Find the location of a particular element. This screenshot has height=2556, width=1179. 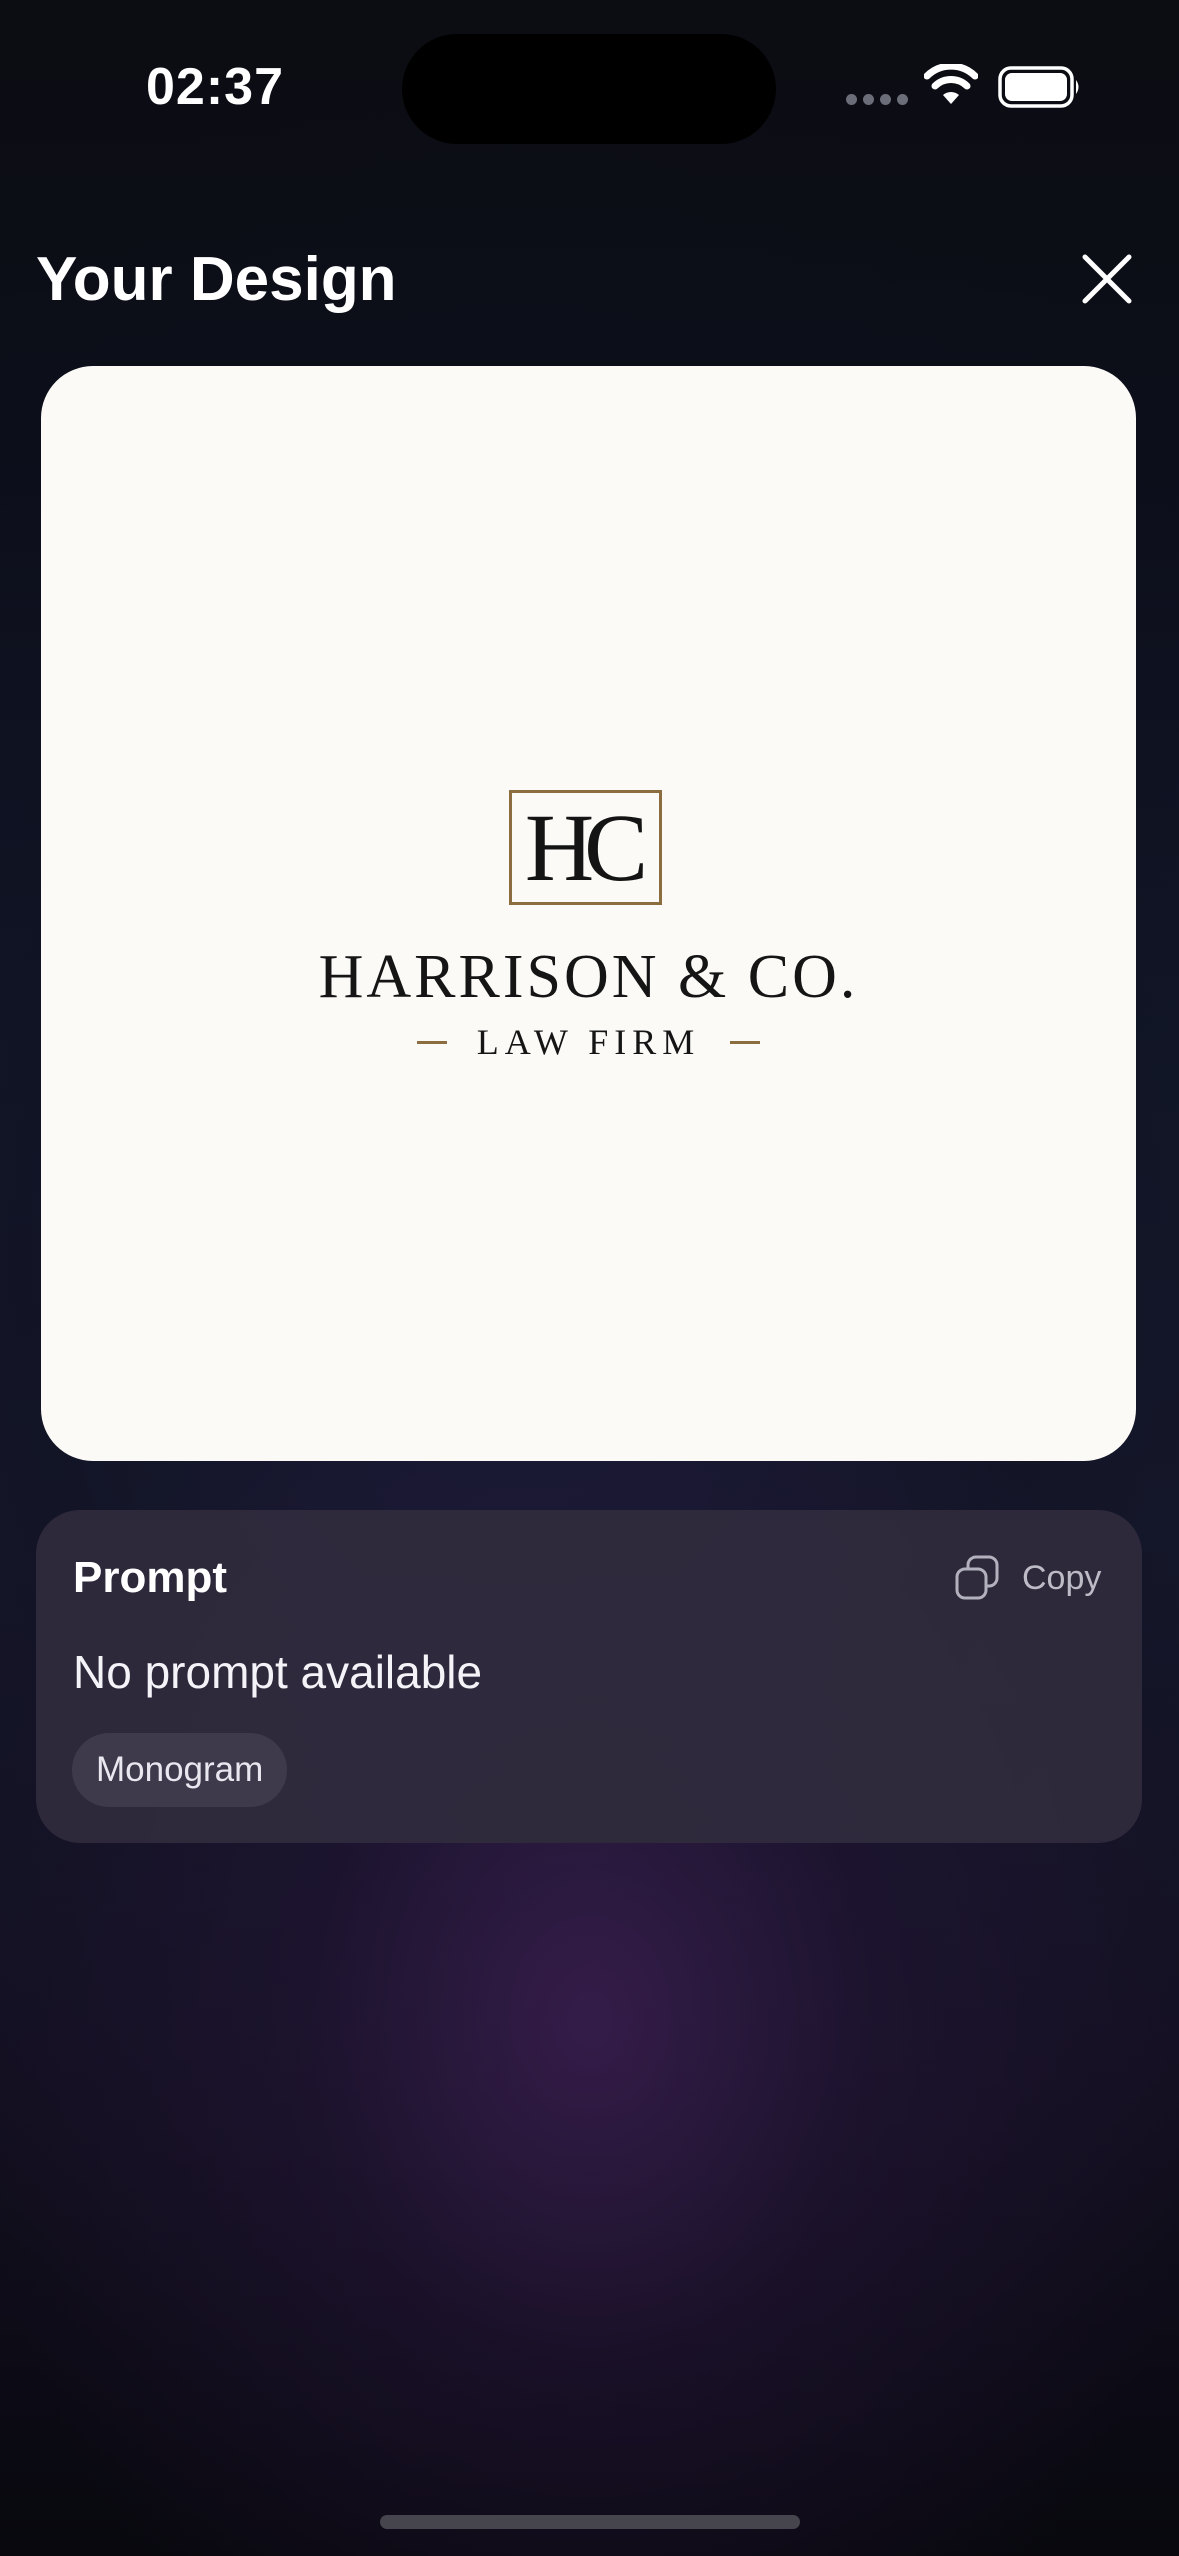

prompt-text: No prompt available is located at coordinates (278, 1672).